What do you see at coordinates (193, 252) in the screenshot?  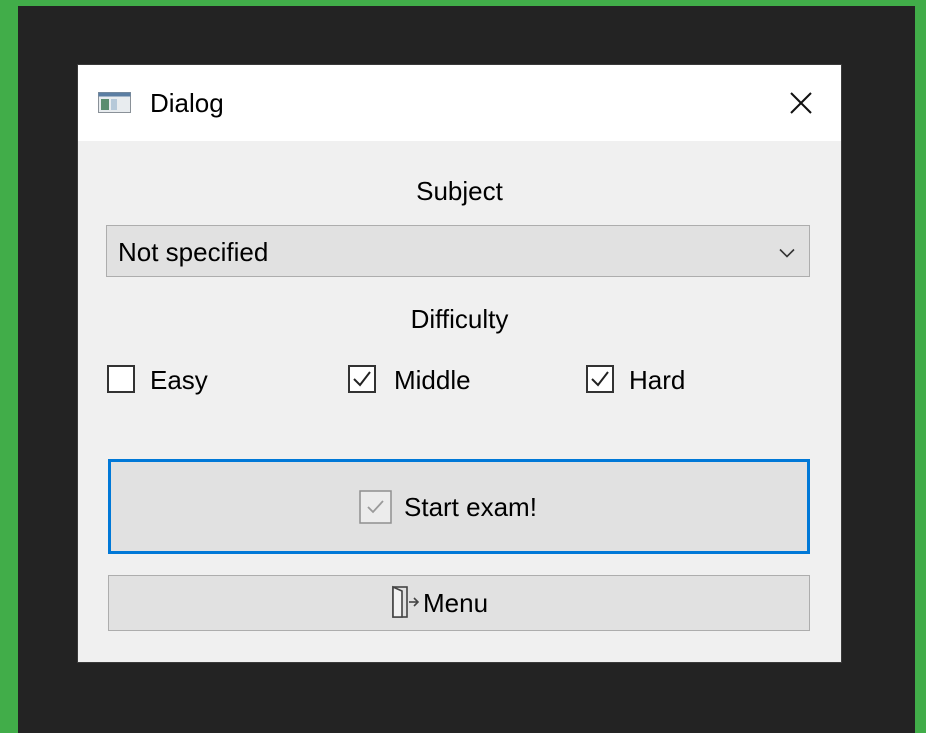 I see `subject-selected-value: Not specified` at bounding box center [193, 252].